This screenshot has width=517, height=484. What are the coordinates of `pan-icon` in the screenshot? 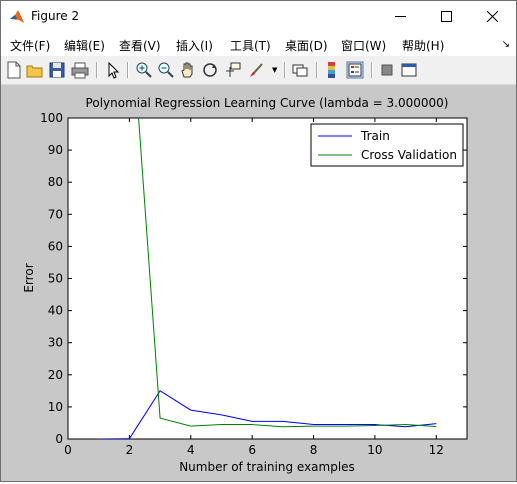 It's located at (188, 70).